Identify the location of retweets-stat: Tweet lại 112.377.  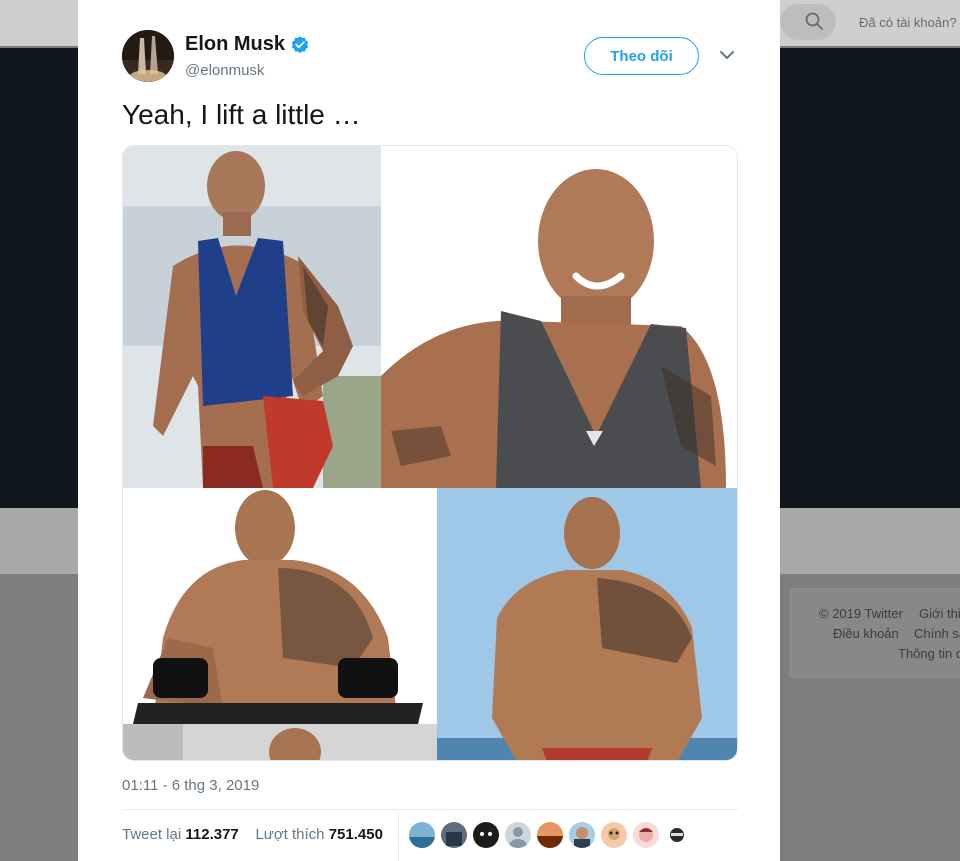
(180, 834).